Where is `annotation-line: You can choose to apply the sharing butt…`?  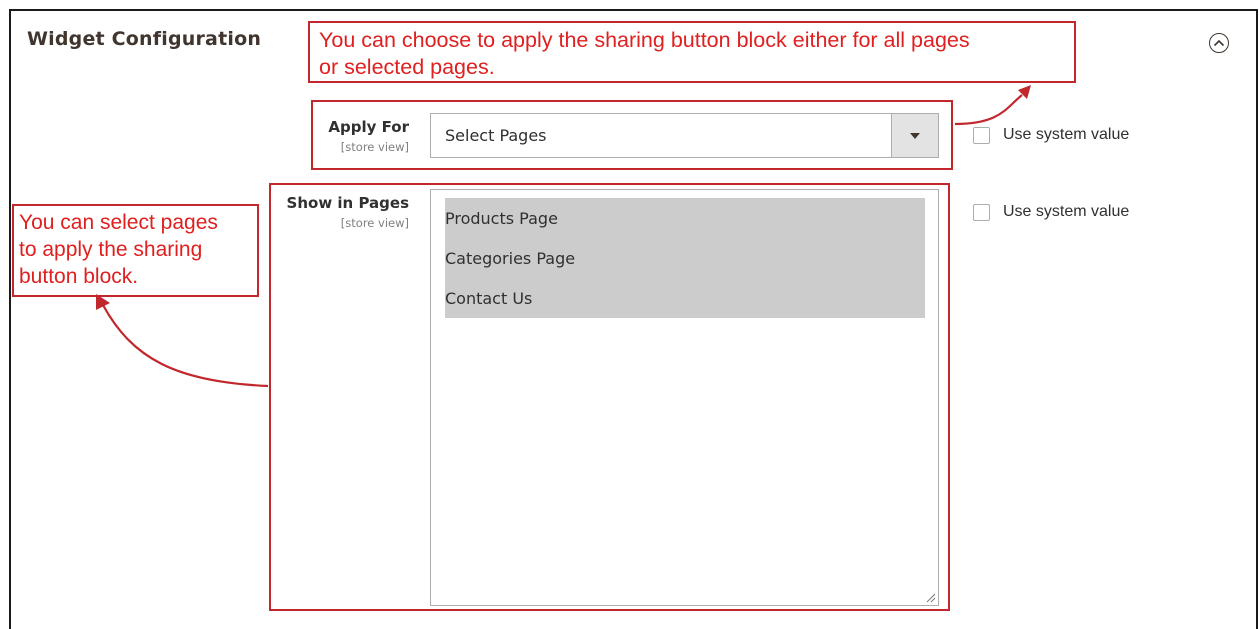 annotation-line: You can choose to apply the sharing butt… is located at coordinates (644, 40).